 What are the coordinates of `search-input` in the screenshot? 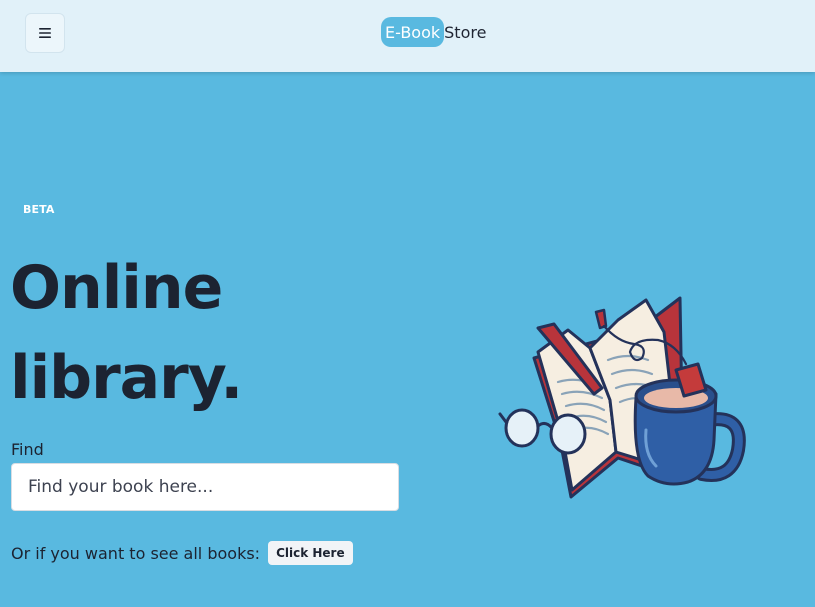 It's located at (205, 487).